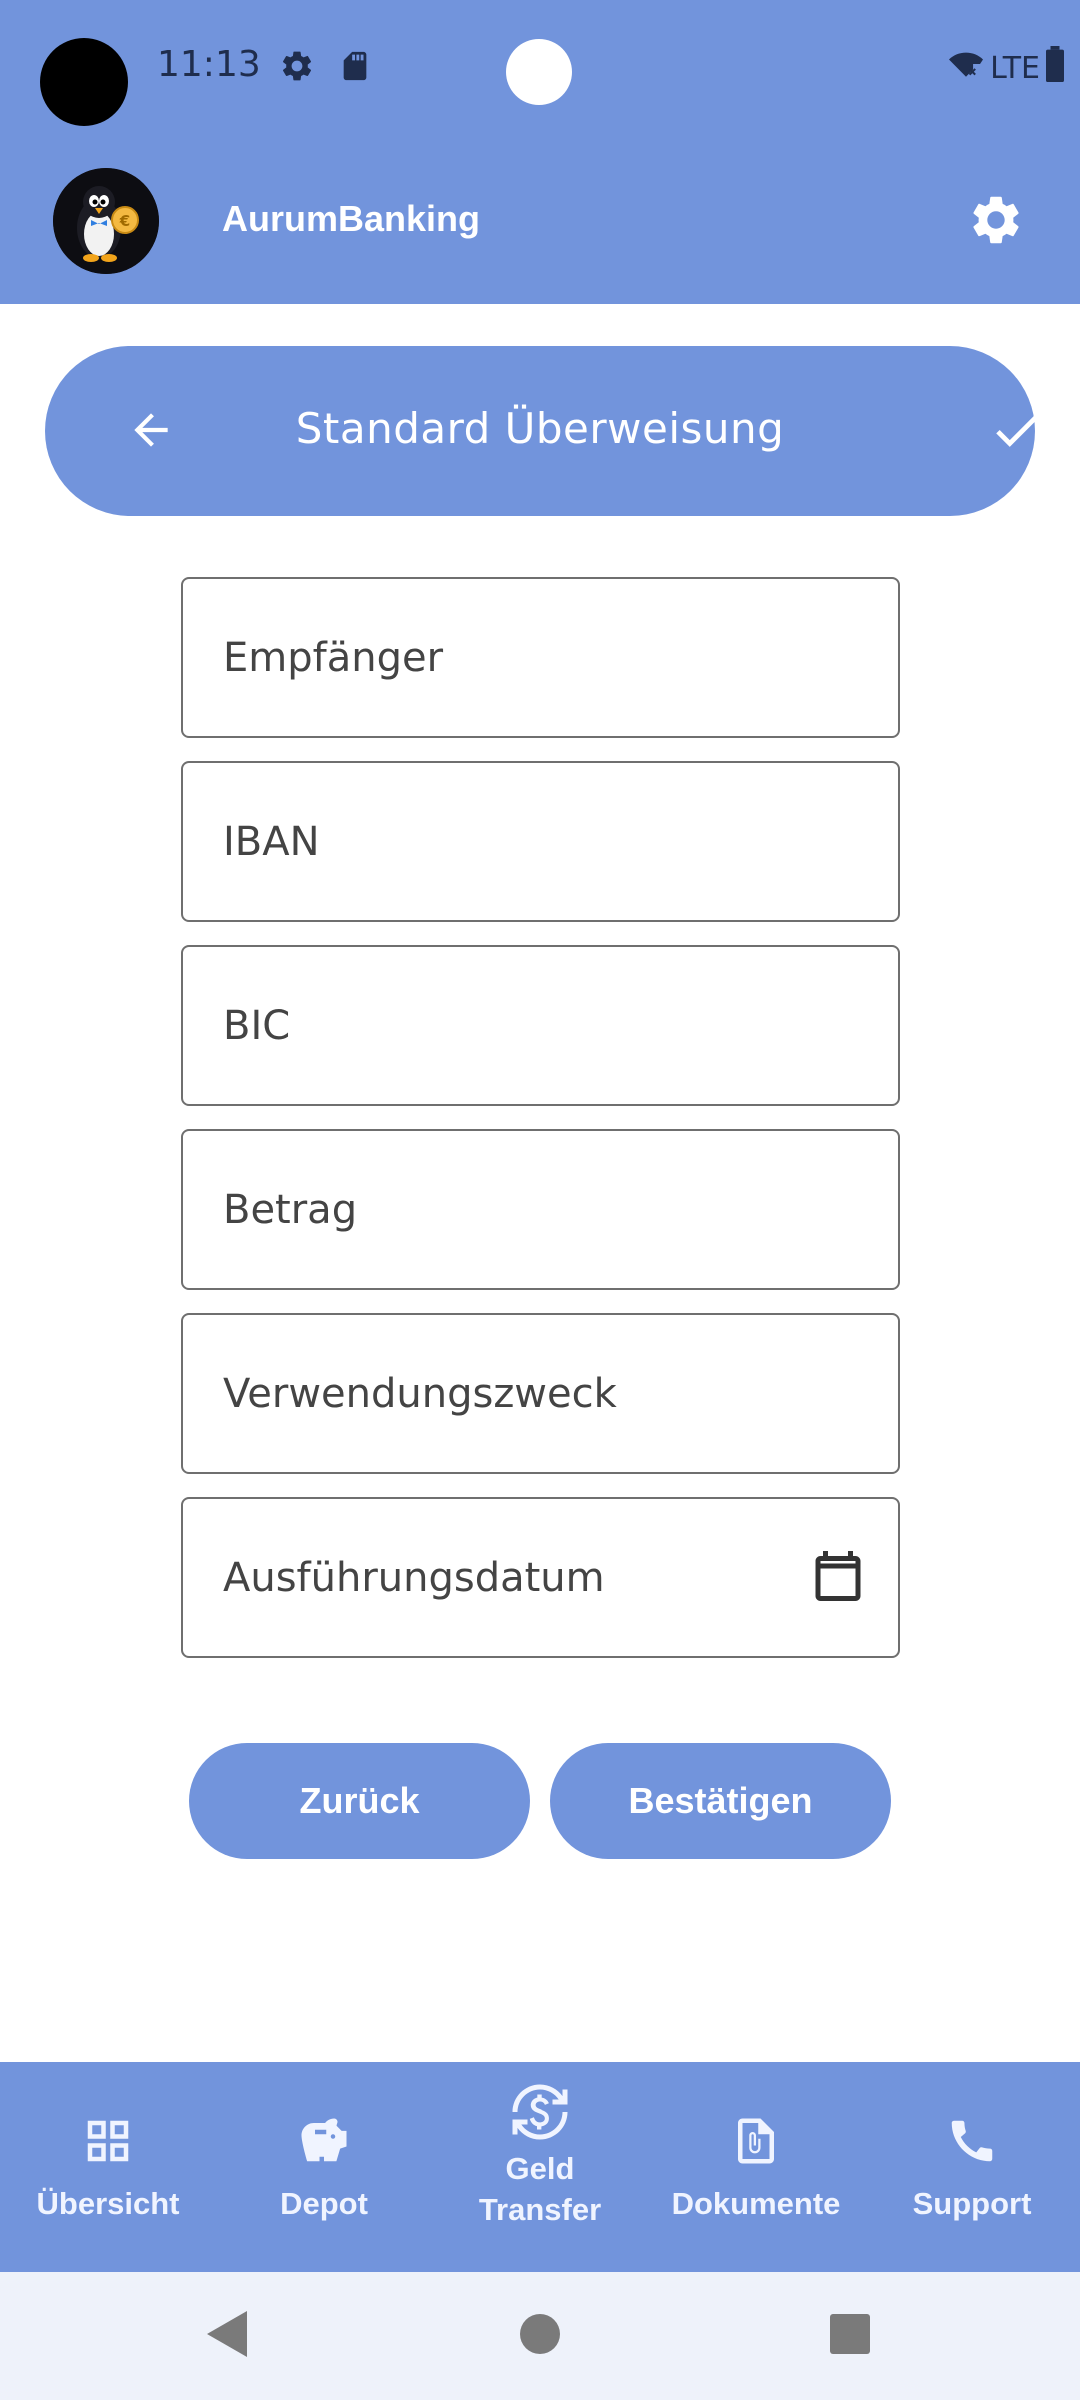 The image size is (1080, 2400). I want to click on nav-item-documents: Dokumente, so click(756, 2167).